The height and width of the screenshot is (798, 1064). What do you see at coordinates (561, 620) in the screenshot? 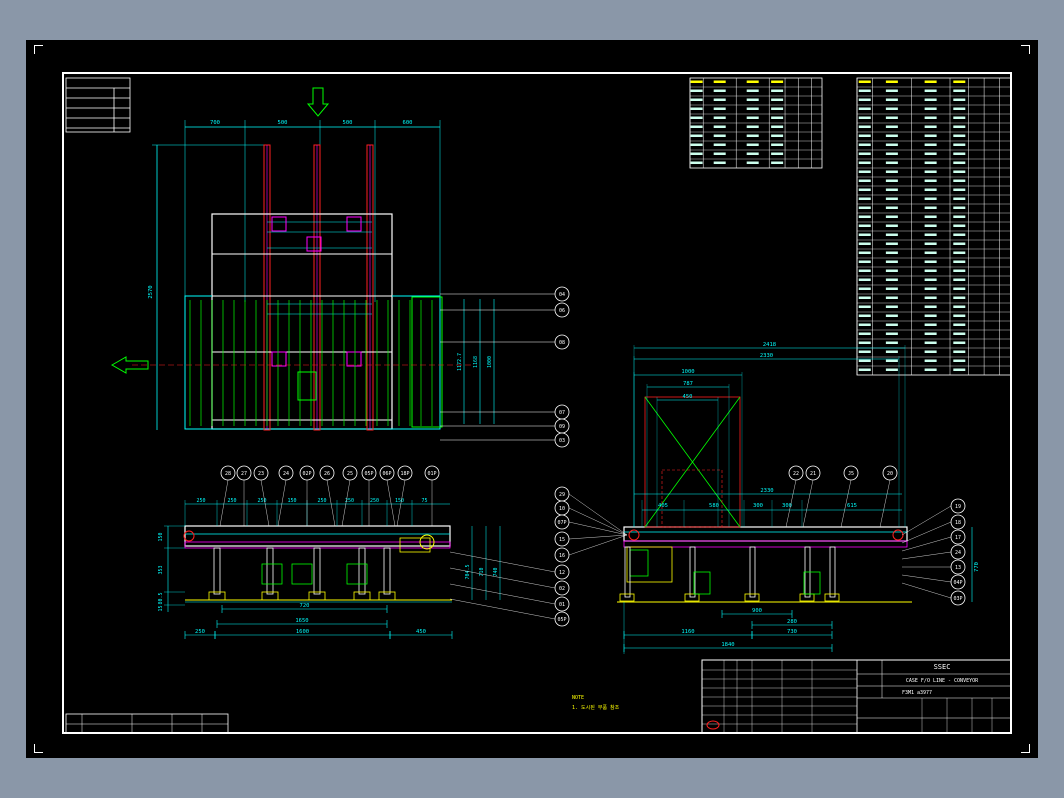
I see `front-right-balloon: 05P` at bounding box center [561, 620].